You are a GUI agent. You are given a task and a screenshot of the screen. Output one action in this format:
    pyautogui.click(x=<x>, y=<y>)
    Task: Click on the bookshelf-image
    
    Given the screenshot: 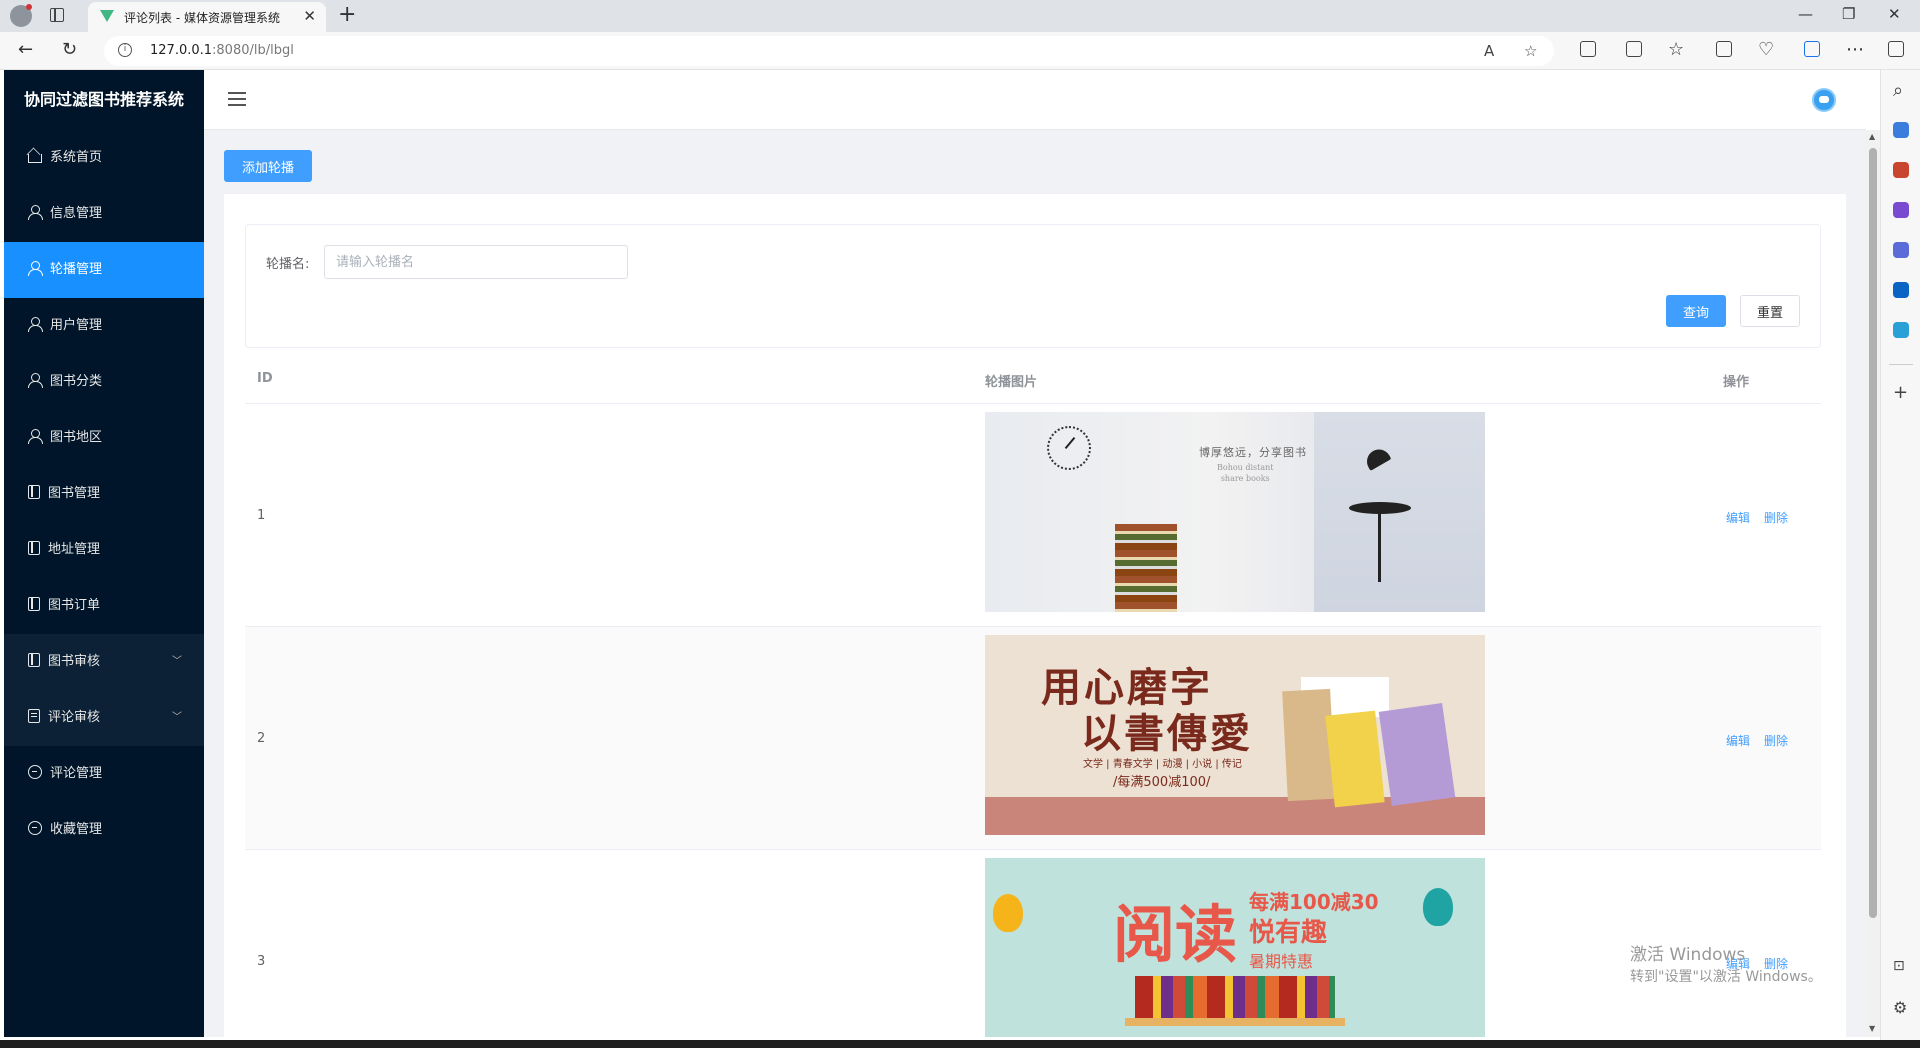 What is the action you would take?
    pyautogui.click(x=1235, y=997)
    